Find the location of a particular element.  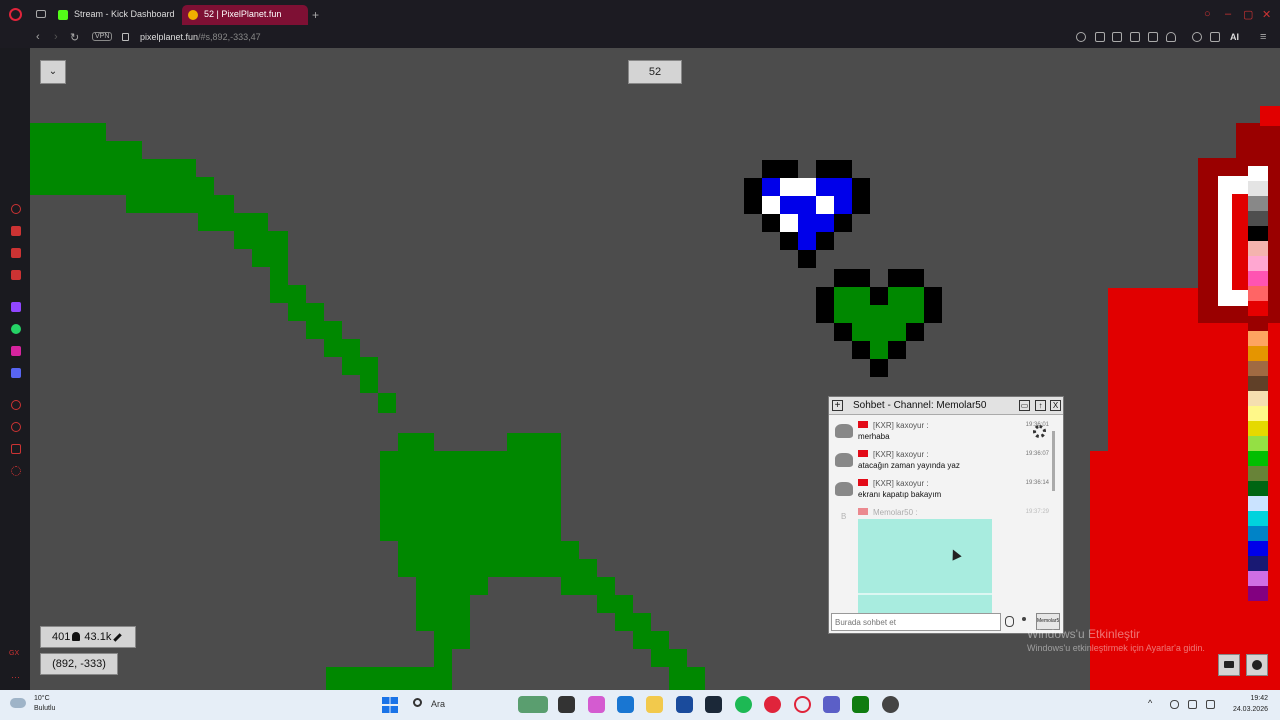

profile-icon is located at coordinates (1197, 37).